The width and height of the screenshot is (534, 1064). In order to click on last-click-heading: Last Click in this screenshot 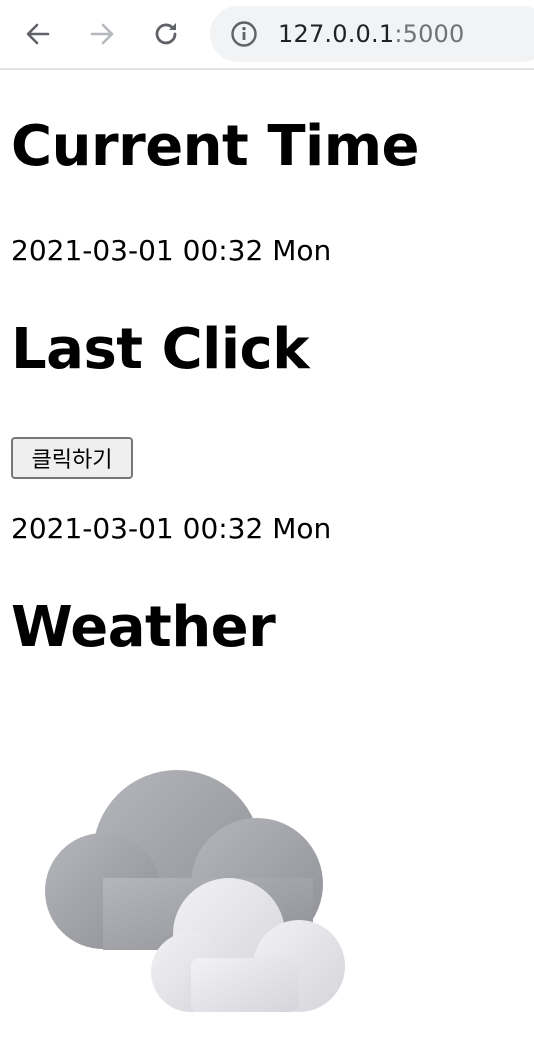, I will do `click(160, 349)`.